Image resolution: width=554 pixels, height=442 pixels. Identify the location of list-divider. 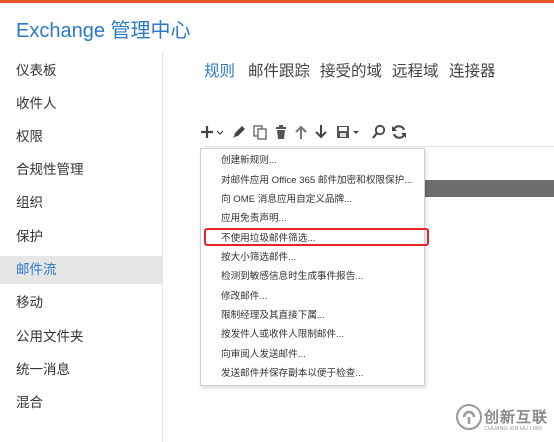
(379, 146).